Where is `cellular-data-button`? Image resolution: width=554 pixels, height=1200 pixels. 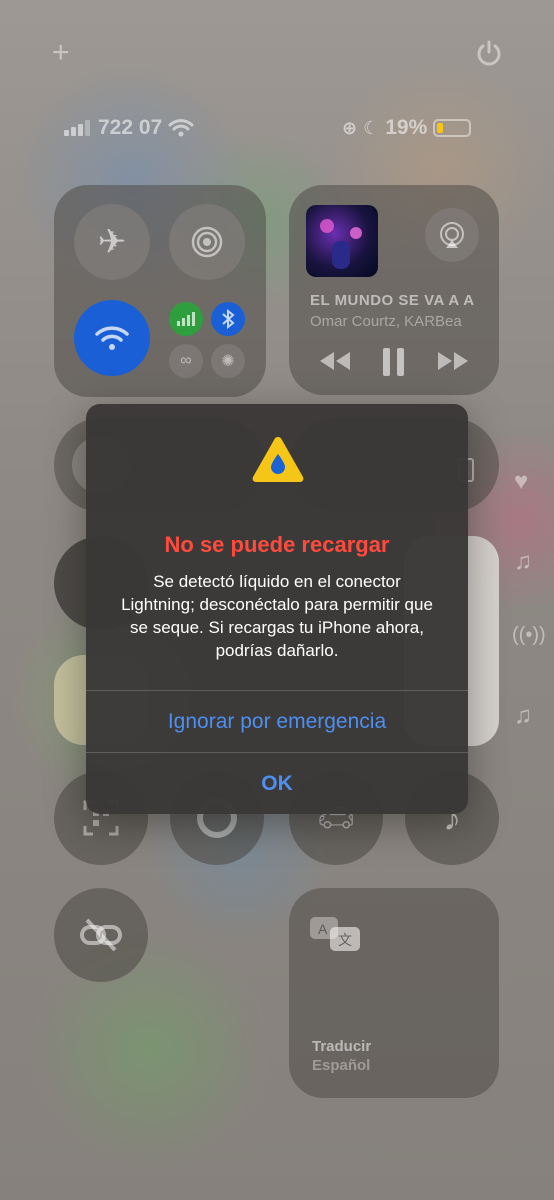 cellular-data-button is located at coordinates (186, 319).